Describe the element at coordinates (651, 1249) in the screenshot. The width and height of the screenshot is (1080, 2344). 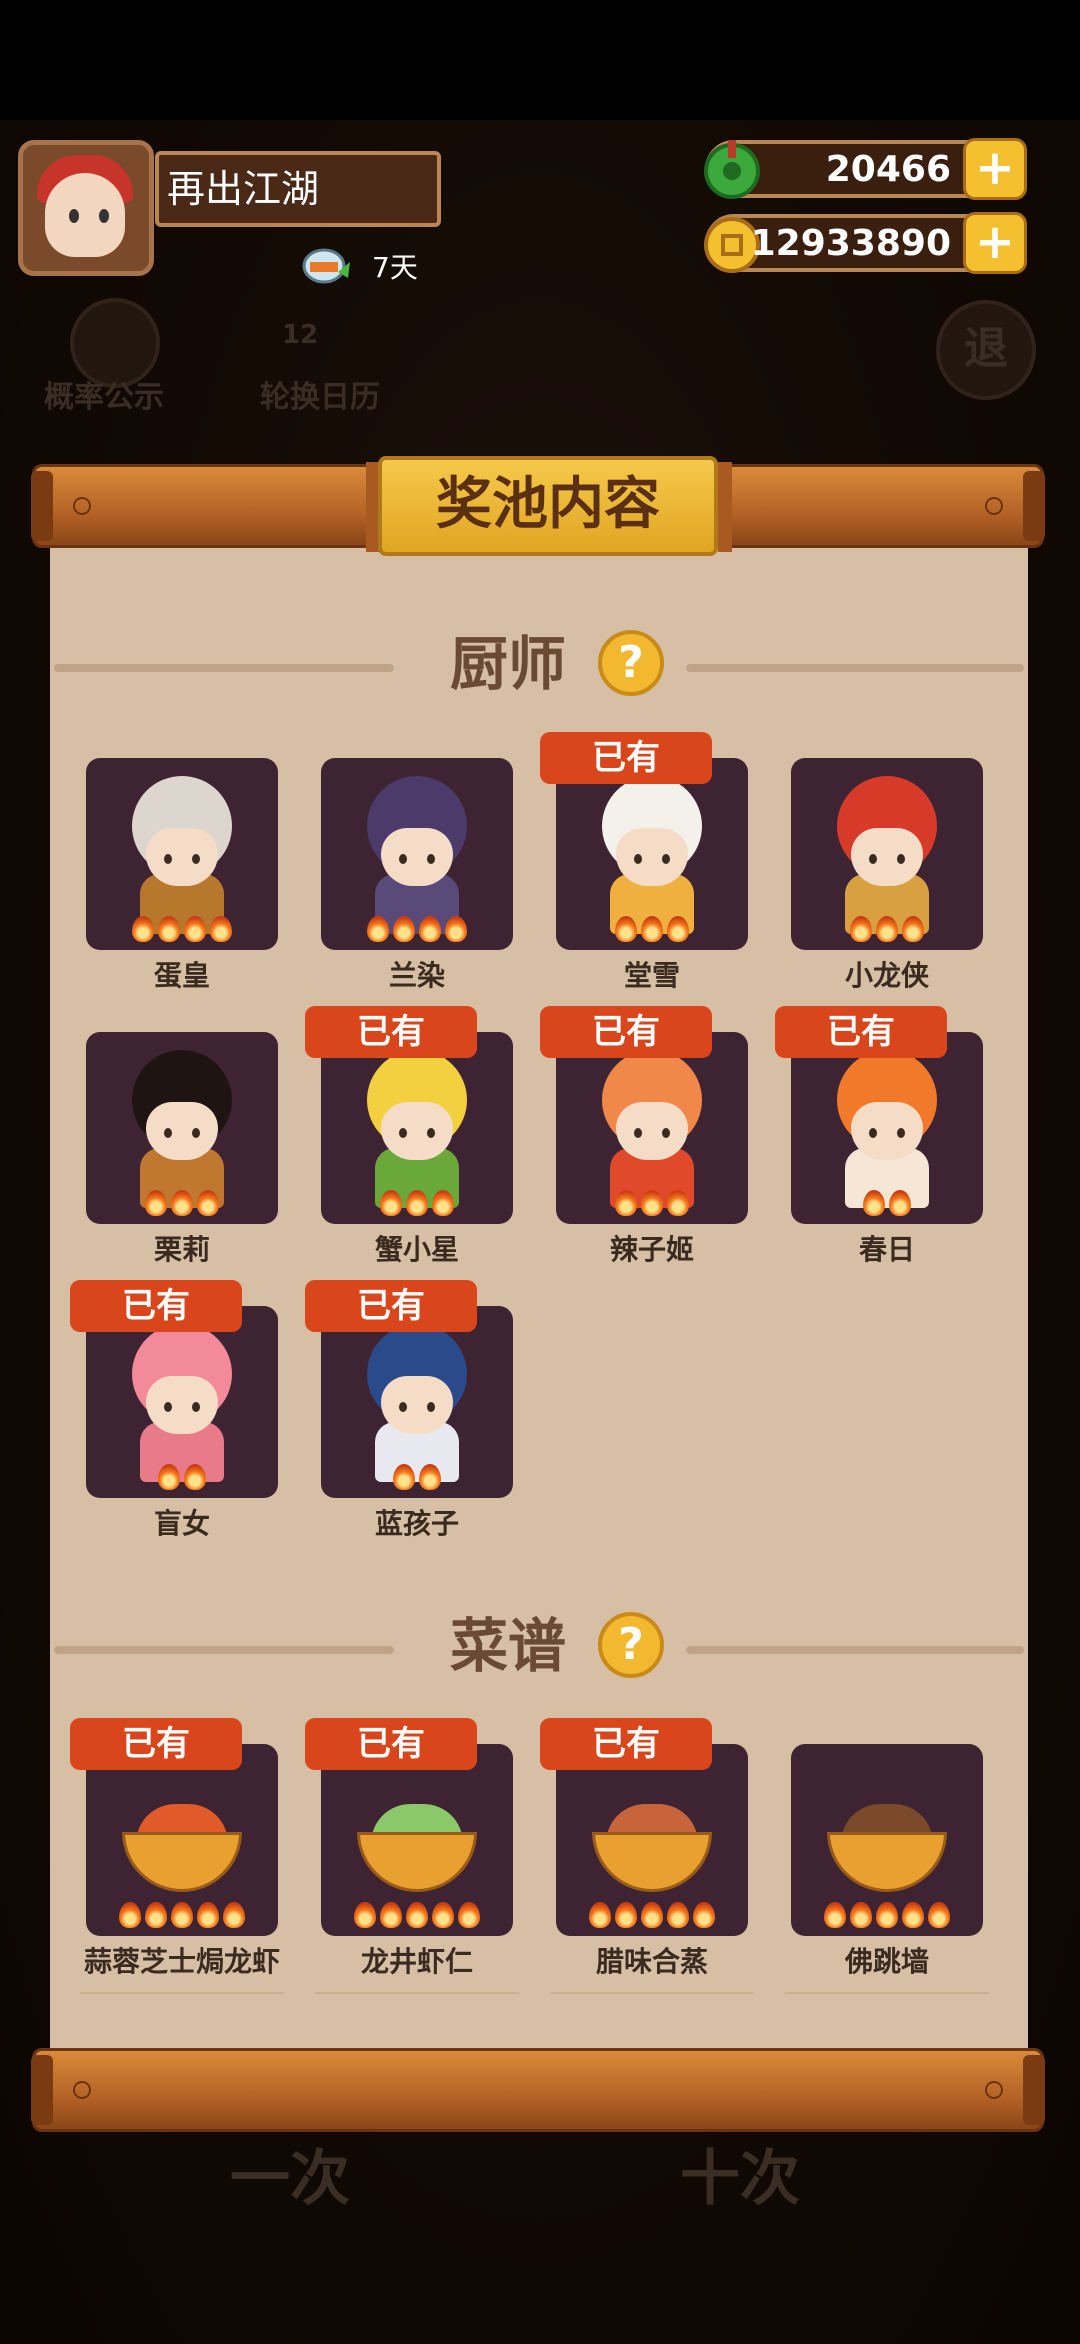
I see `chef-name: 辣子姬` at that location.